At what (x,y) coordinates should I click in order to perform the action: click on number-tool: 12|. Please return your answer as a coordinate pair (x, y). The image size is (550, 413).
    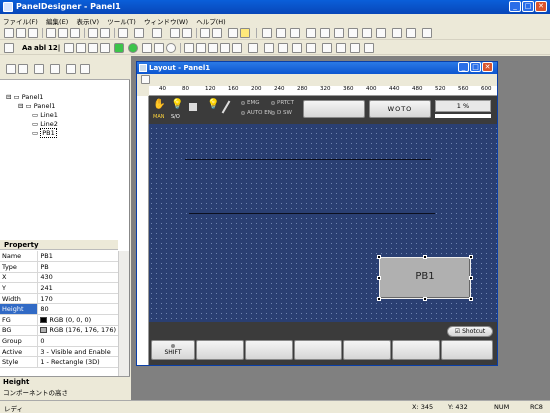
    Looking at the image, I should click on (54, 48).